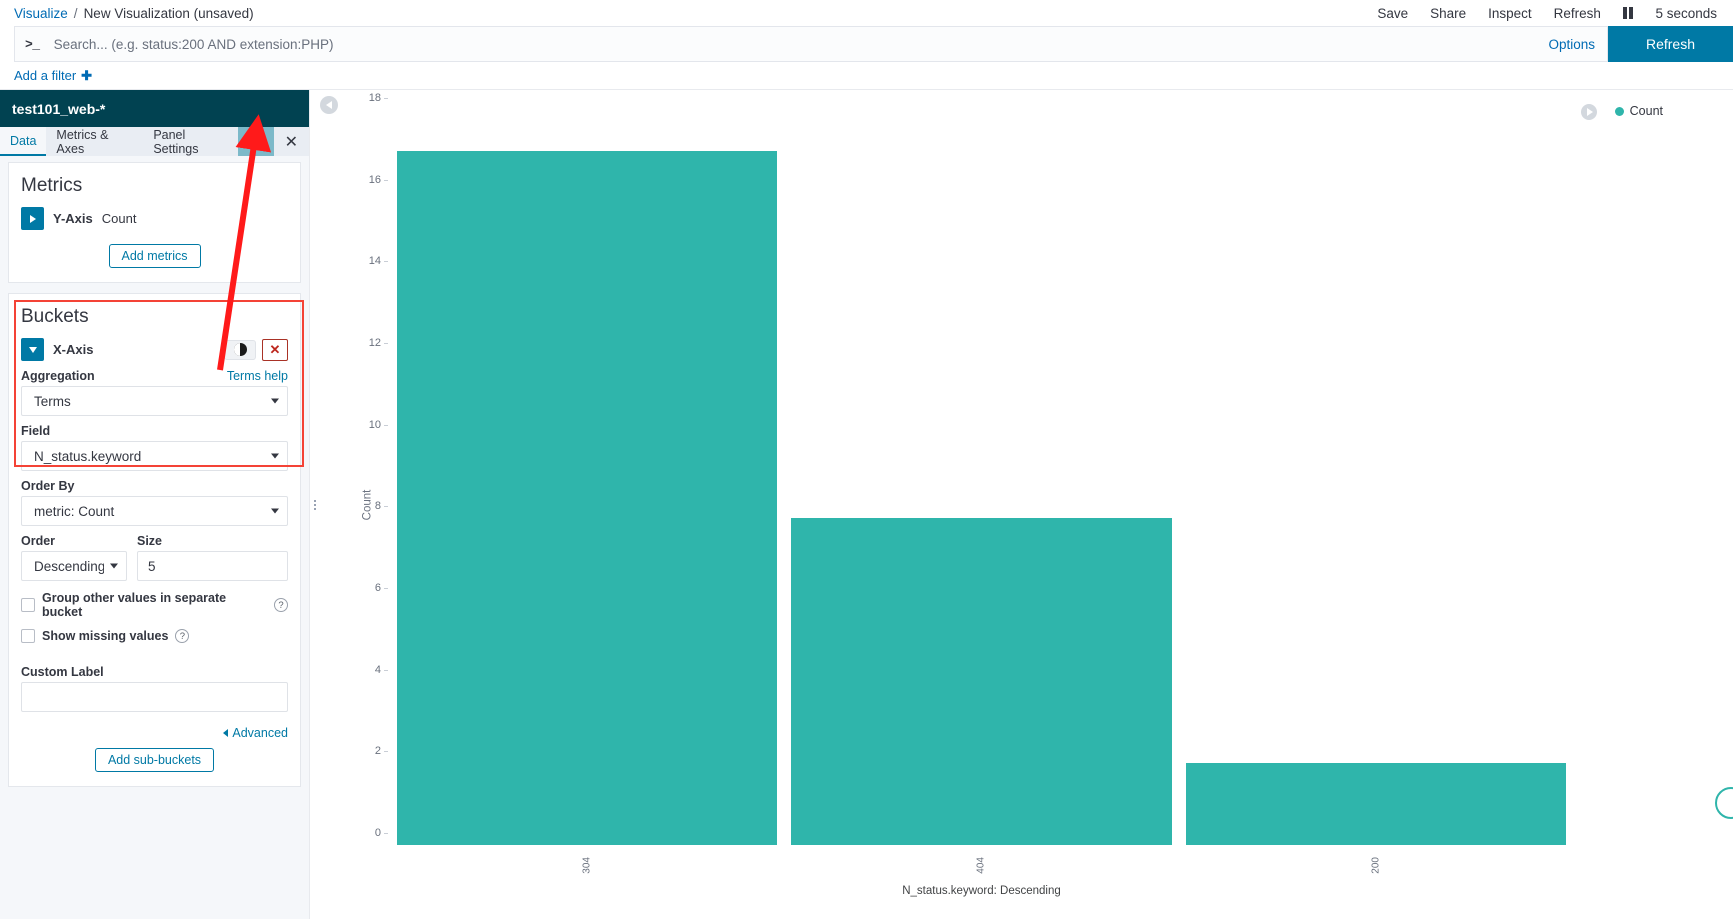 The height and width of the screenshot is (919, 1733). I want to click on chevron-left-circle-icon, so click(328, 105).